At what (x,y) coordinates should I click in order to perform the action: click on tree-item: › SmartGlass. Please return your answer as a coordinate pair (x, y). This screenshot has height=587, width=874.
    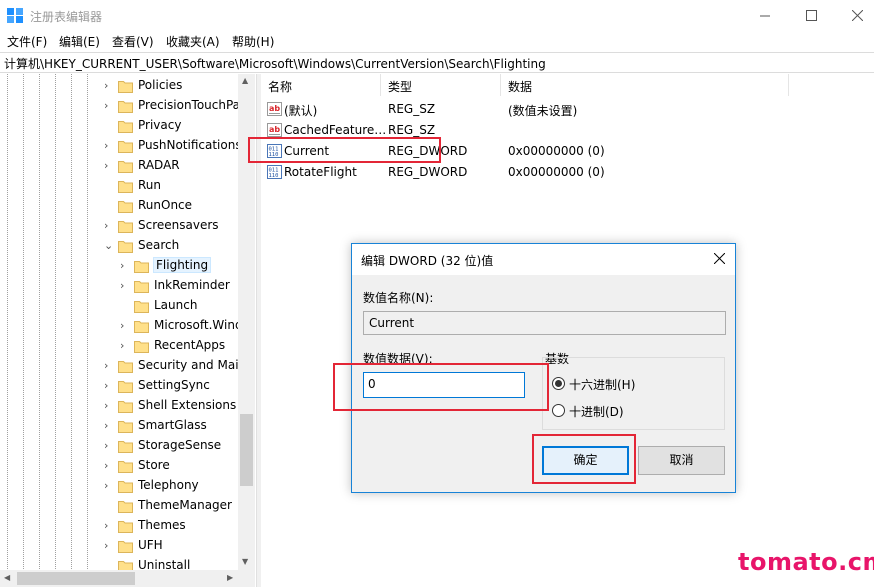
    Looking at the image, I should click on (120, 426).